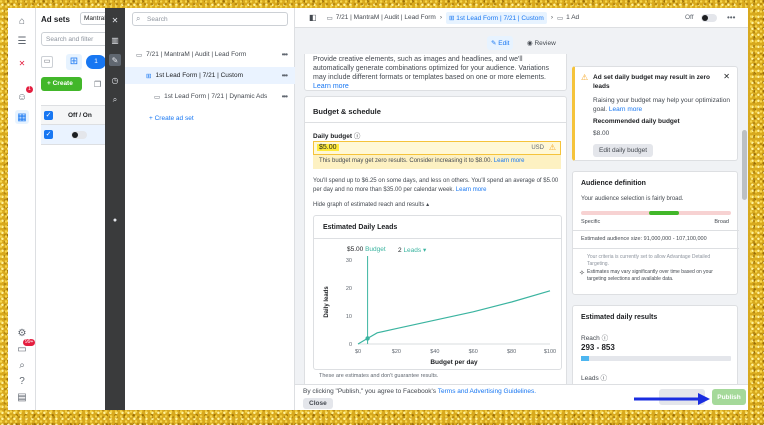 The width and height of the screenshot is (764, 425). Describe the element at coordinates (74, 62) in the screenshot. I see `view-grid-icon: ⊞` at that location.